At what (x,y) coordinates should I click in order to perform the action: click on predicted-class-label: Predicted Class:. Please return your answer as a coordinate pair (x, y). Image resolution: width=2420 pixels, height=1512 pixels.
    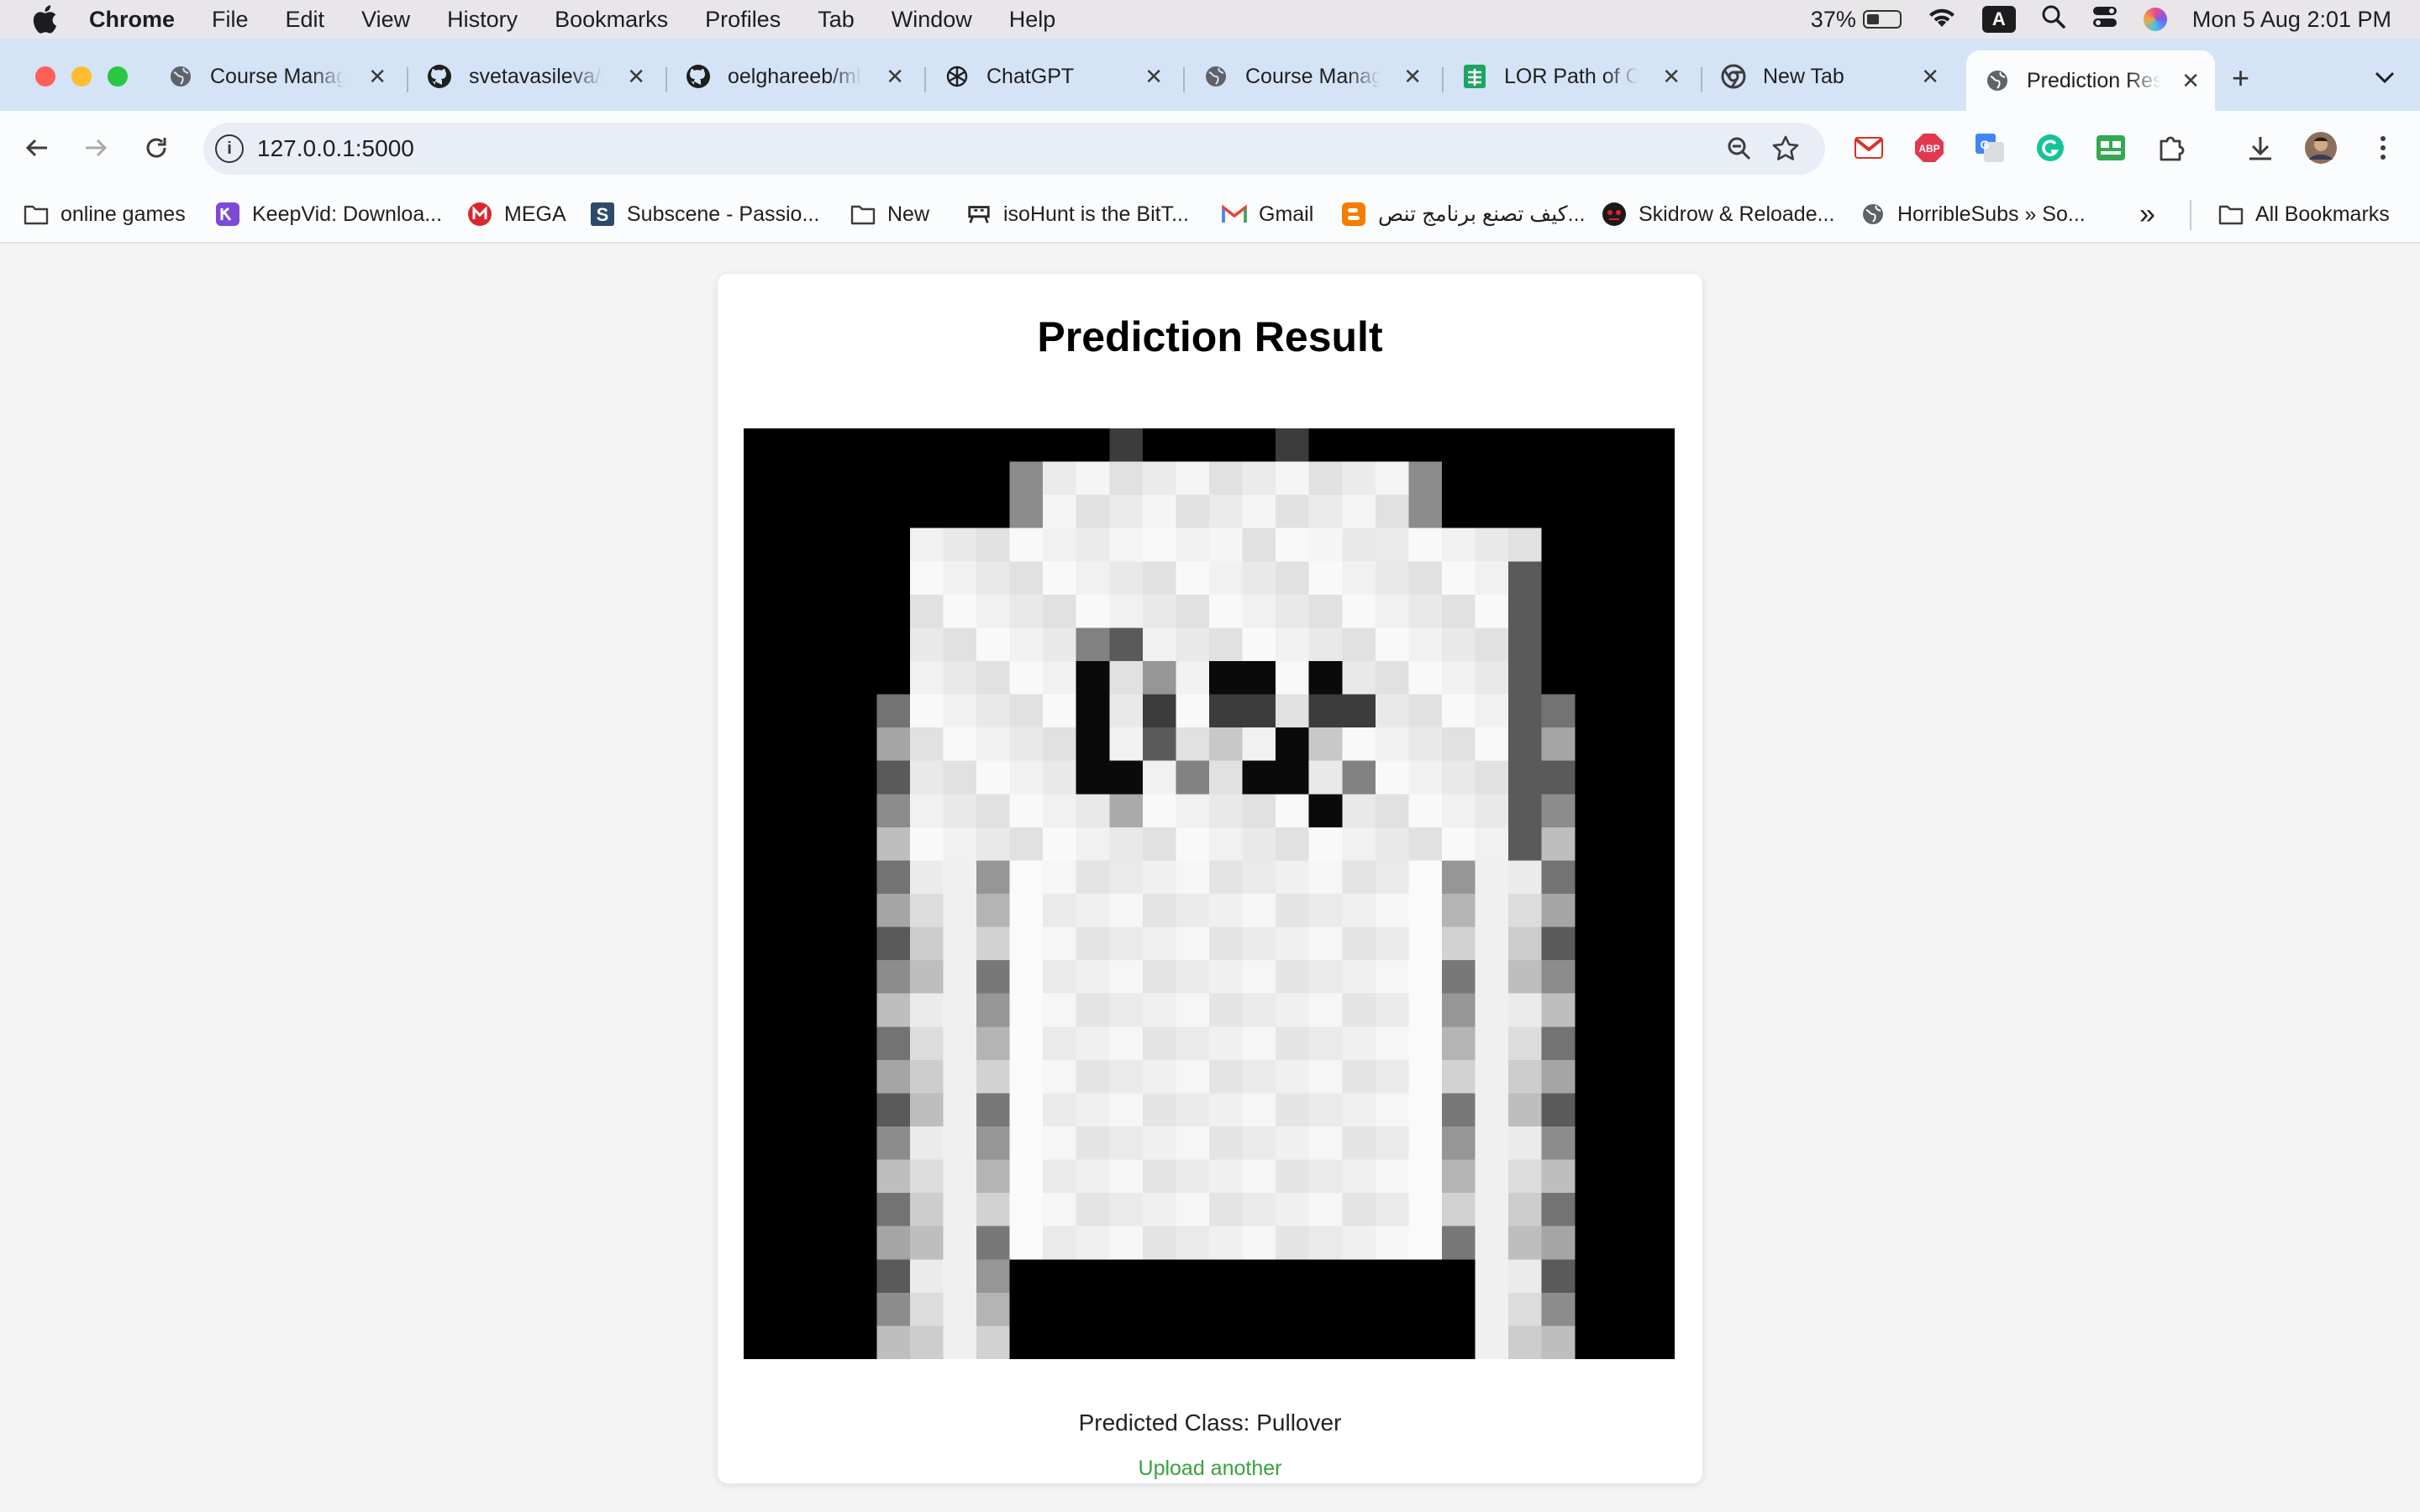
    Looking at the image, I should click on (1164, 1423).